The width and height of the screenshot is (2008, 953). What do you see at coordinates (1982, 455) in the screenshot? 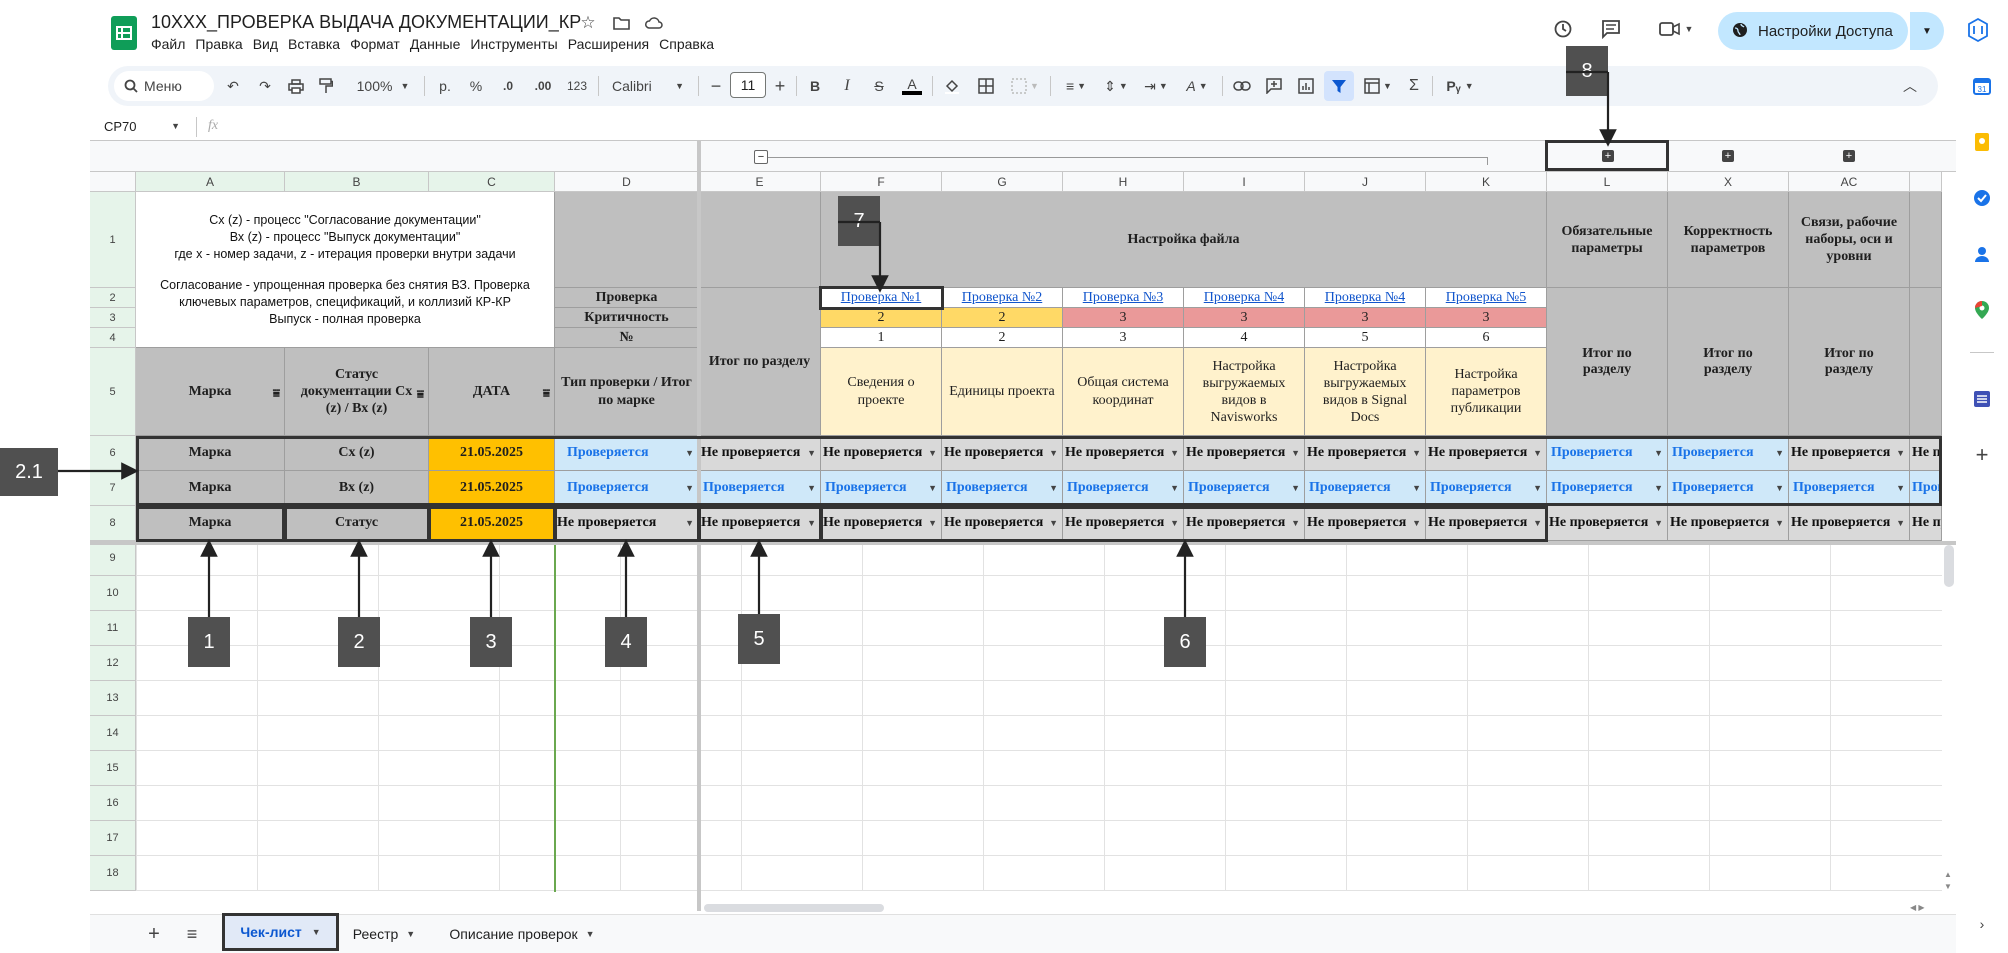
I see `add-addon-icon: +` at bounding box center [1982, 455].